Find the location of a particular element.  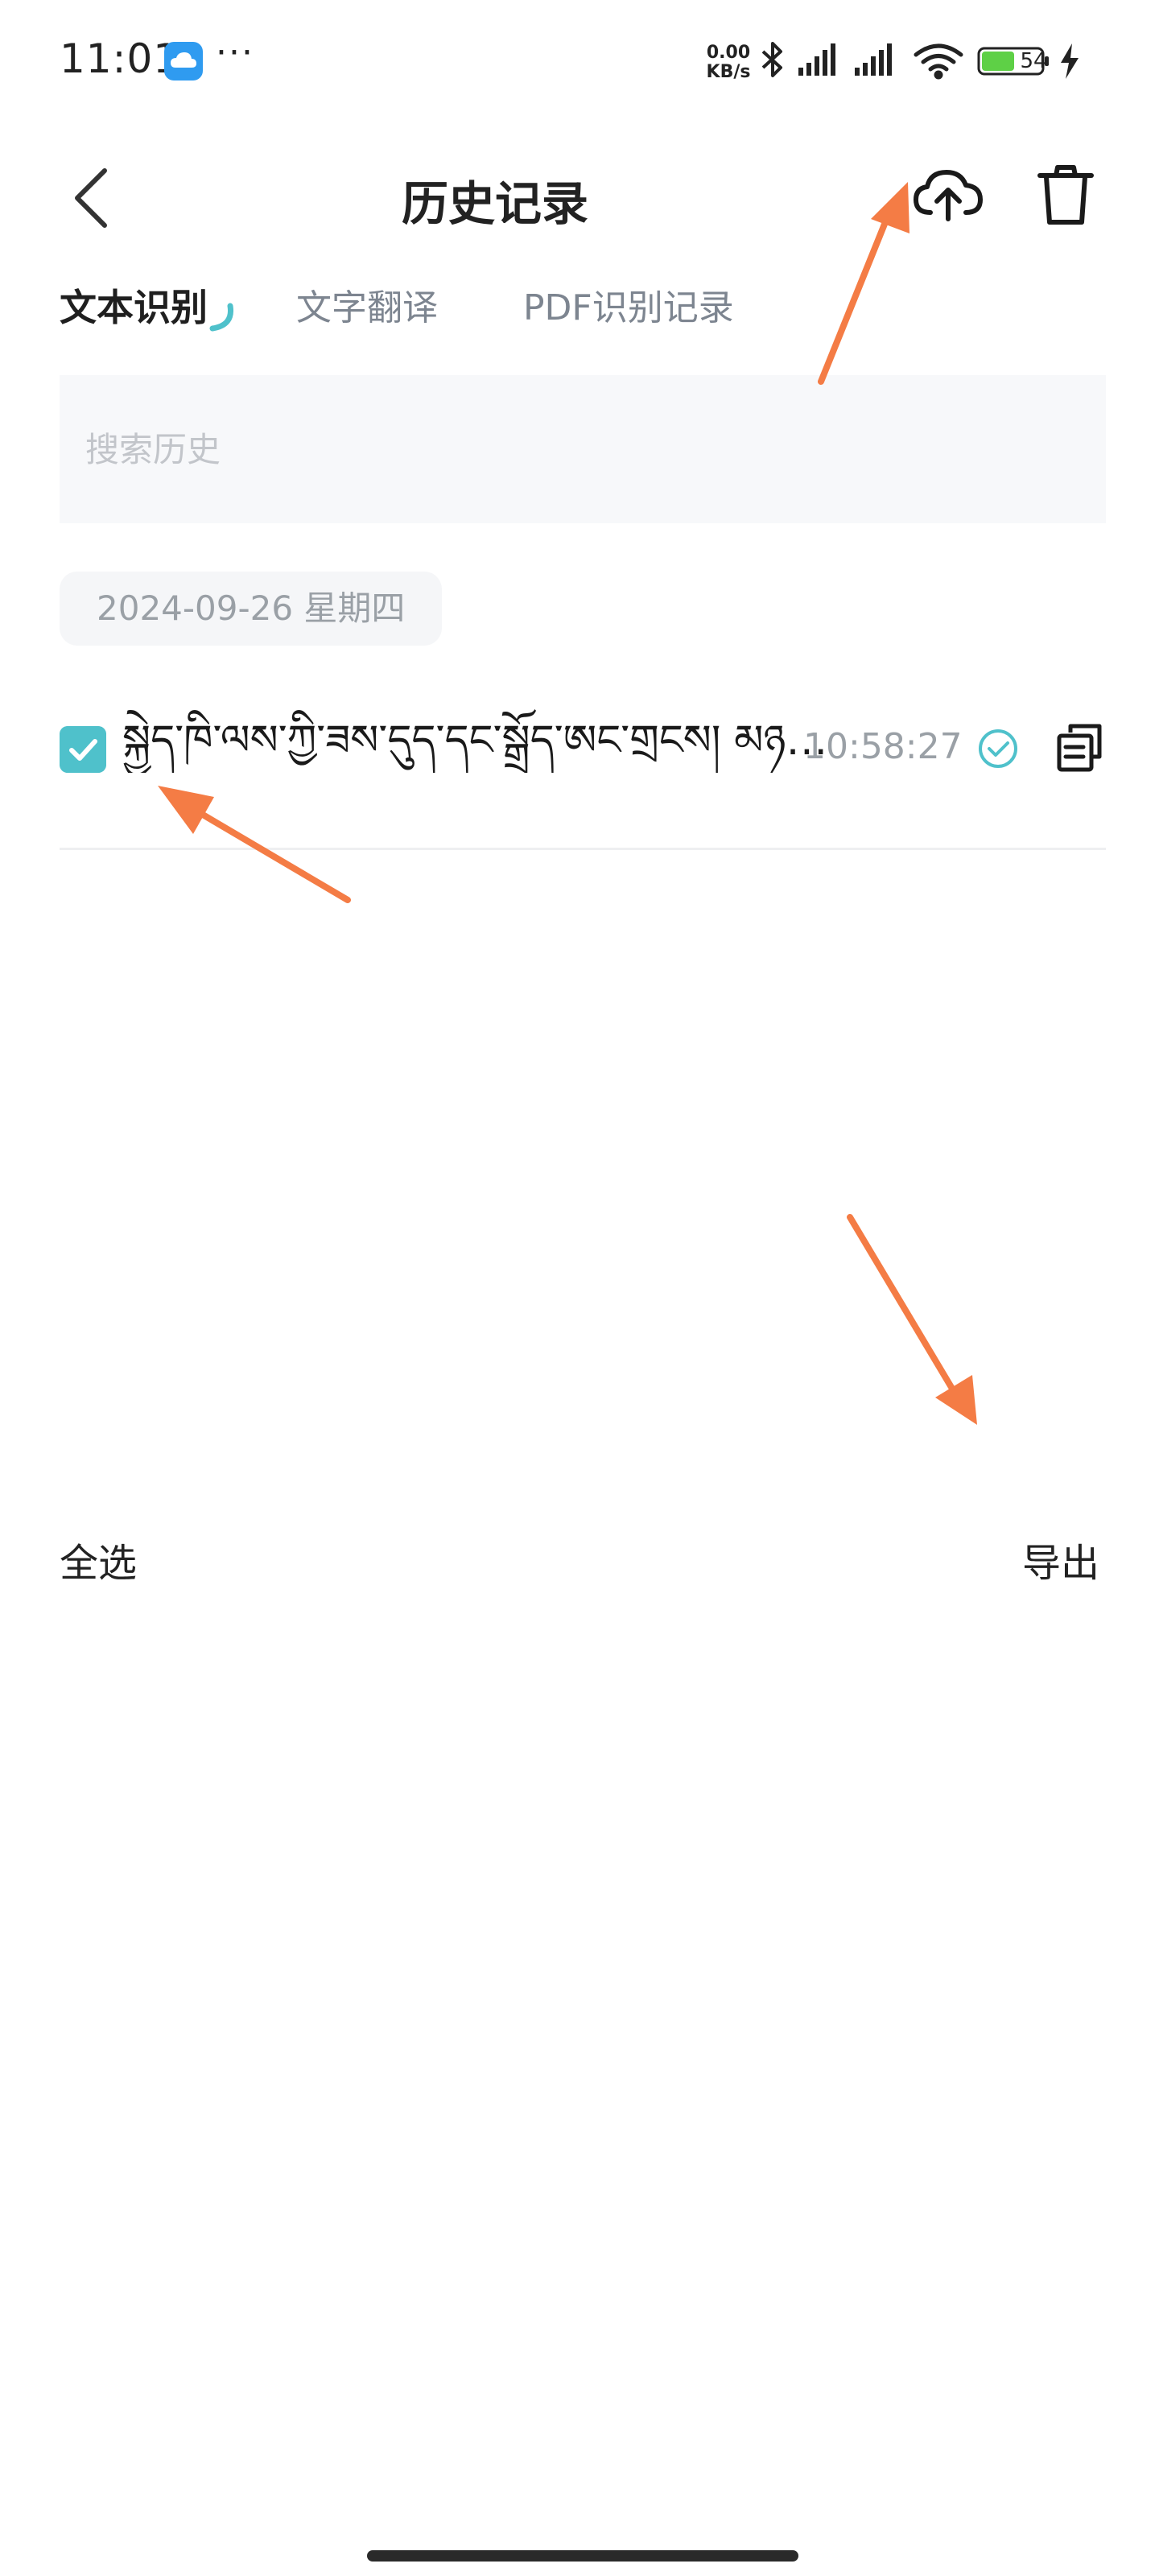

select-all-button: 全选 is located at coordinates (98, 1559).